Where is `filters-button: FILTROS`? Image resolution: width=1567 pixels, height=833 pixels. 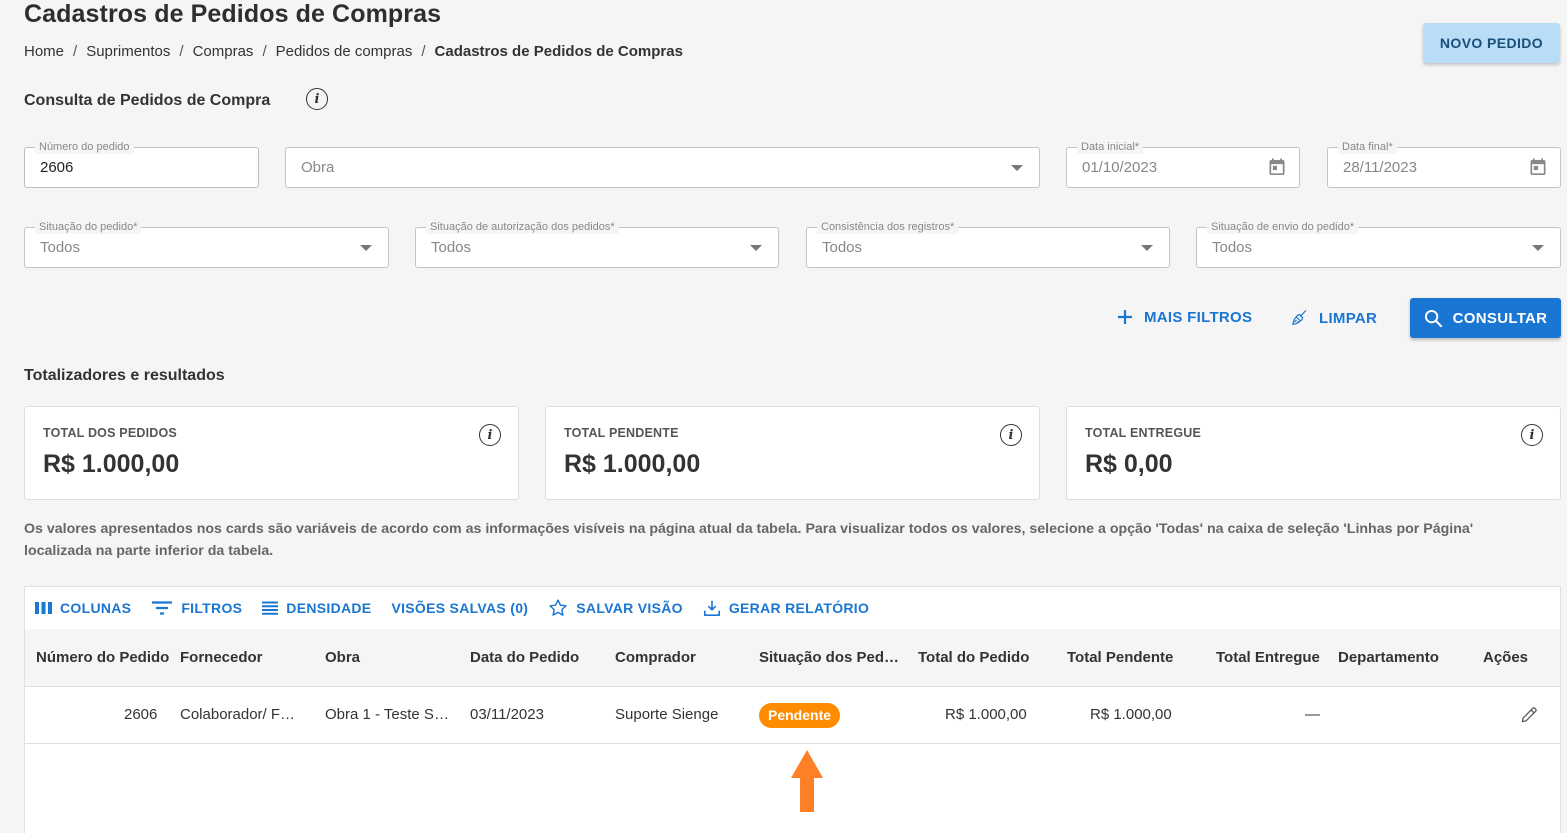 filters-button: FILTROS is located at coordinates (196, 608).